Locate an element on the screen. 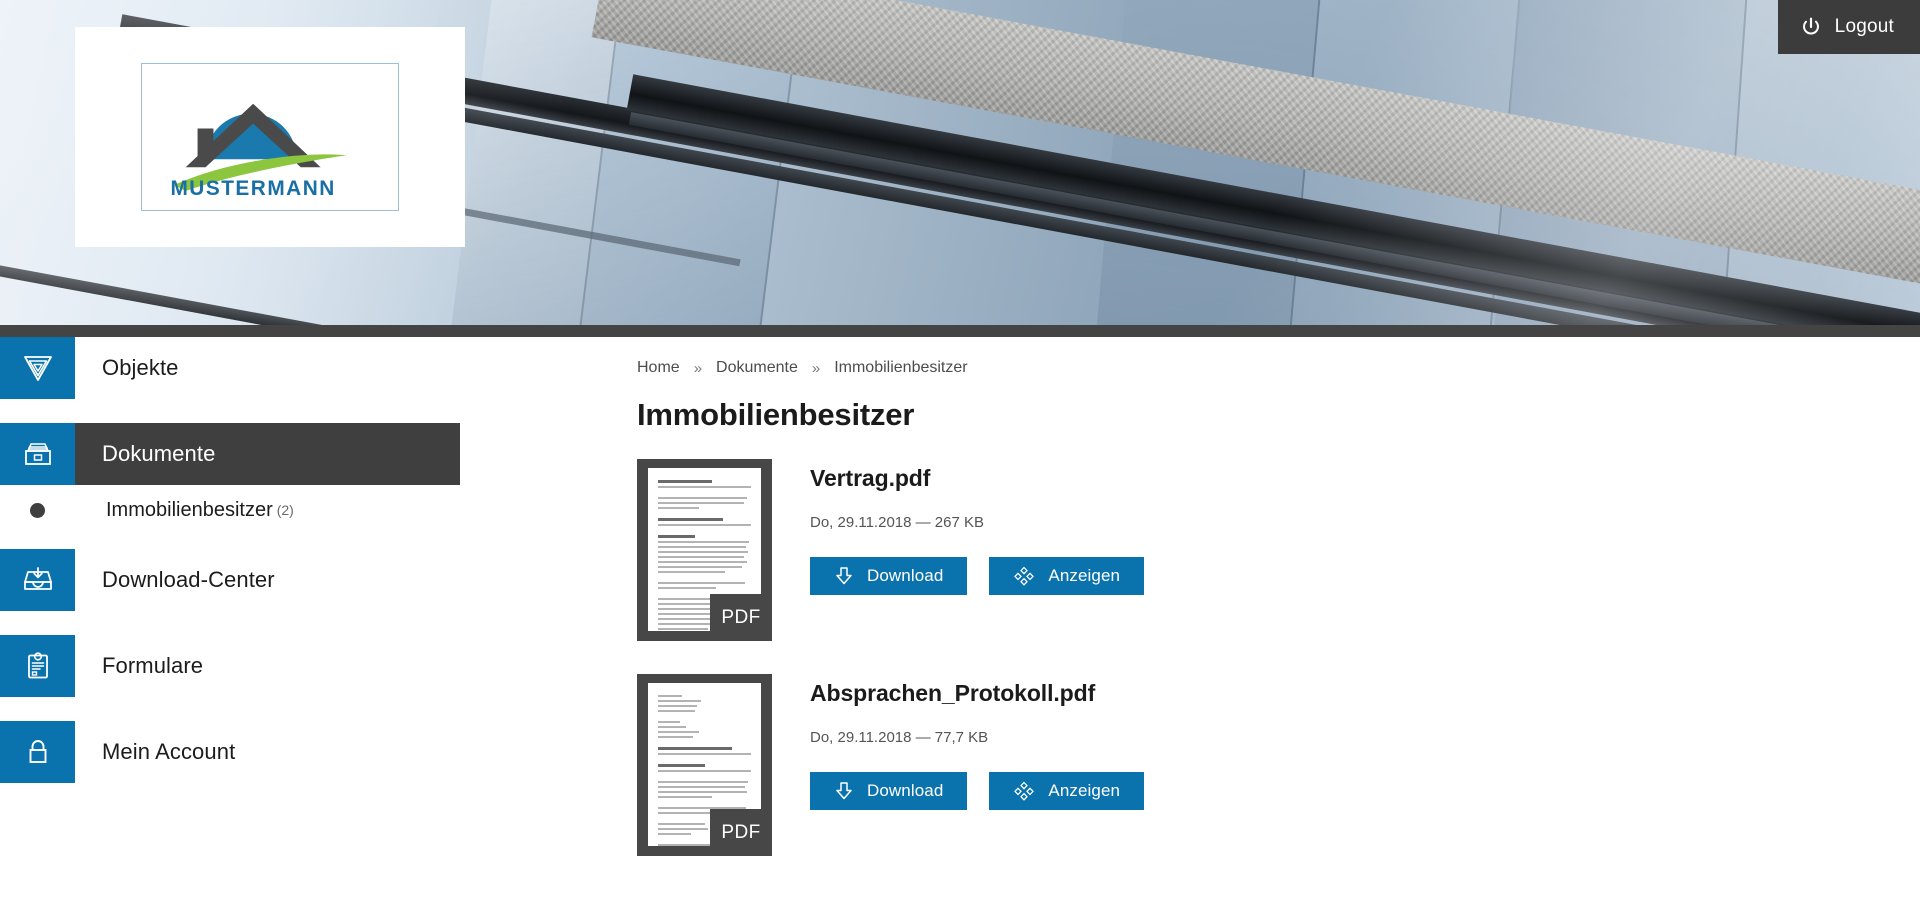 The image size is (1920, 905). logout-label: Logout is located at coordinates (1864, 26).